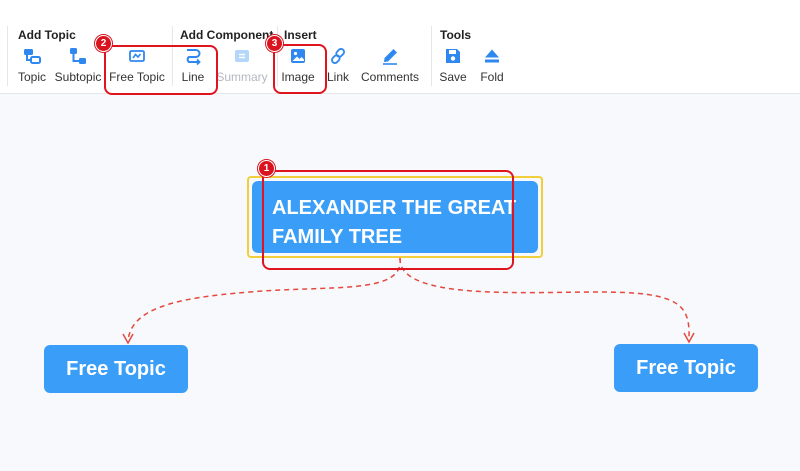  I want to click on free-topic-right: Free Topic, so click(686, 368).